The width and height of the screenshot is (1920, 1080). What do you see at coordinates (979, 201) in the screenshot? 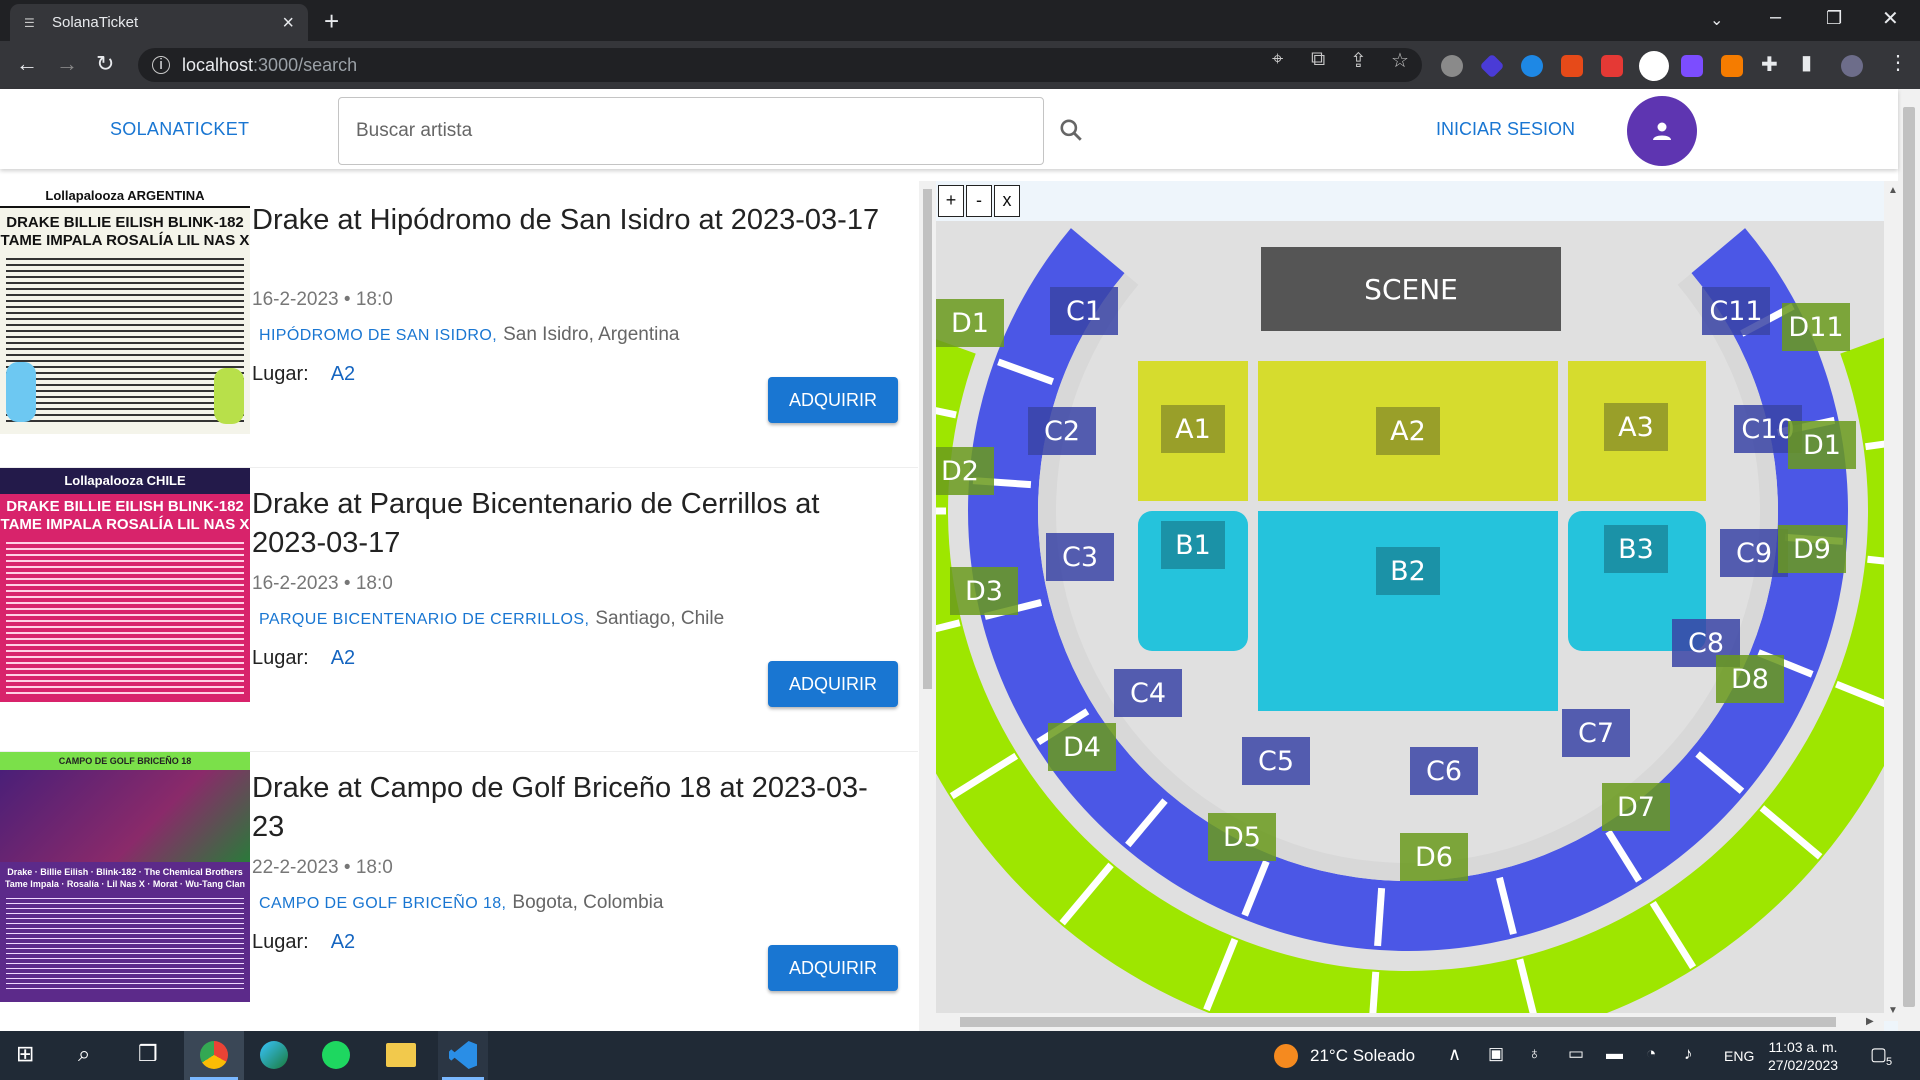
I see `zoom-out-button: -` at bounding box center [979, 201].